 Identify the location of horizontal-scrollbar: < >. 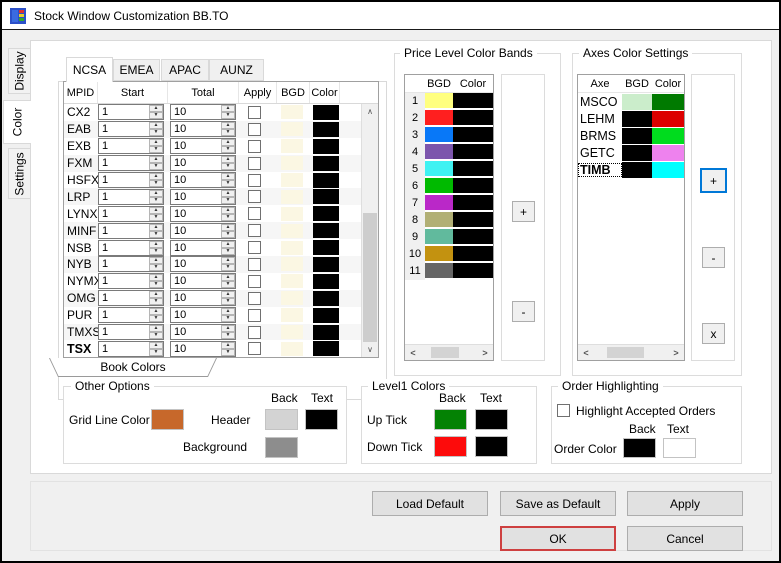
(631, 352).